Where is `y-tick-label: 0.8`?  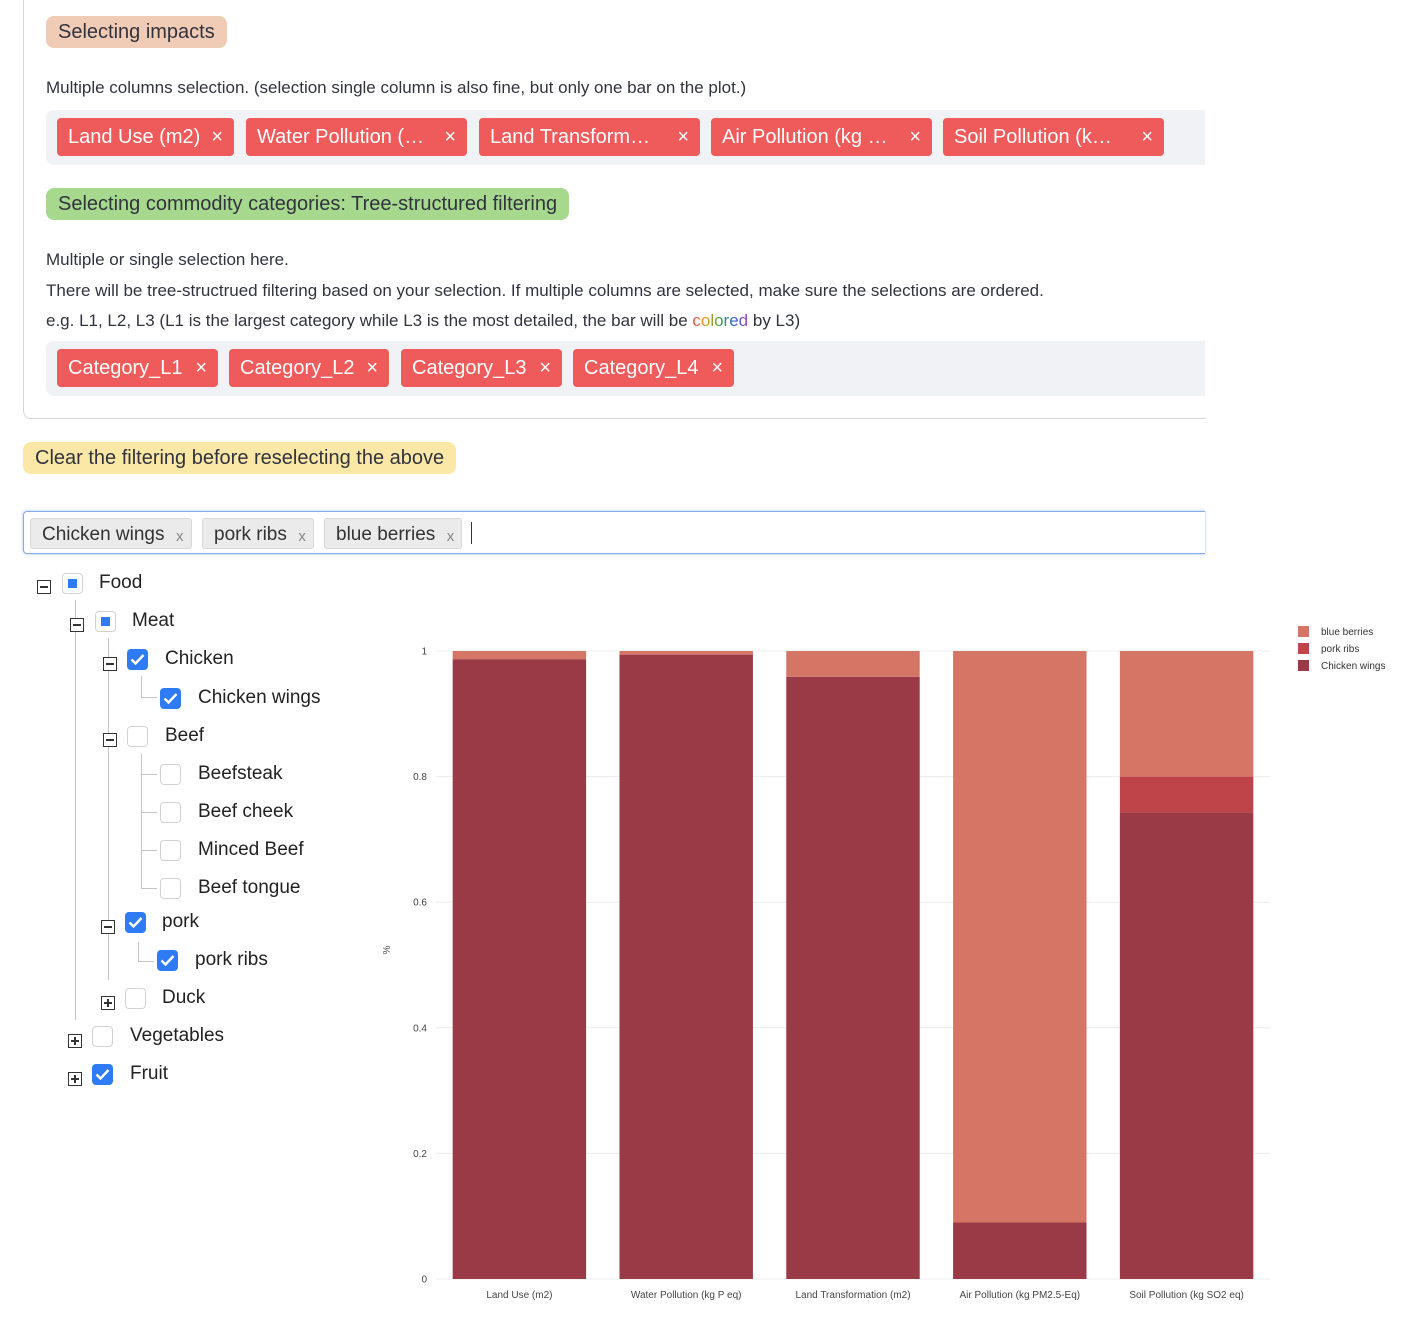 y-tick-label: 0.8 is located at coordinates (420, 777).